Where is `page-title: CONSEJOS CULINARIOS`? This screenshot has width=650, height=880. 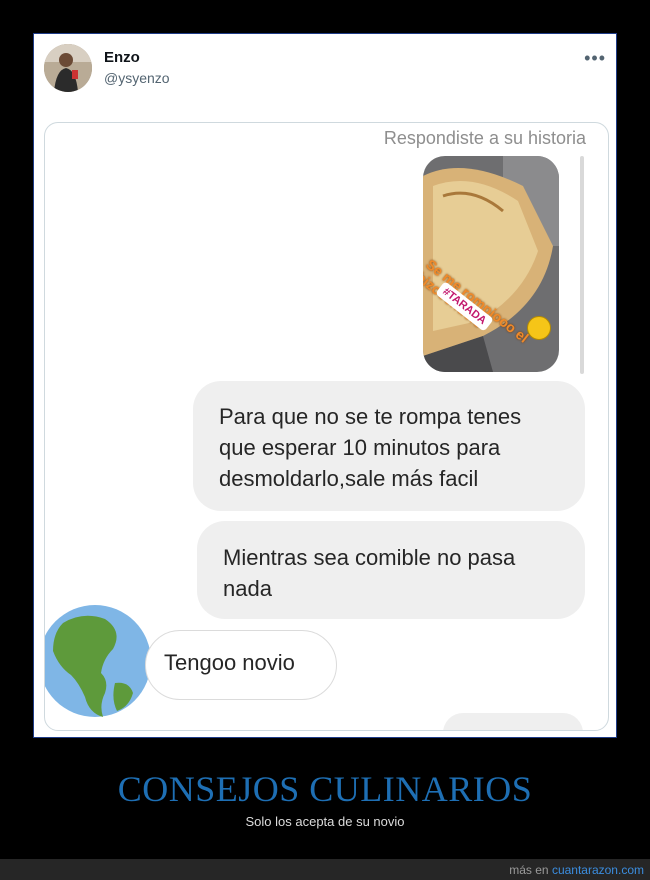 page-title: CONSEJOS CULINARIOS is located at coordinates (325, 789).